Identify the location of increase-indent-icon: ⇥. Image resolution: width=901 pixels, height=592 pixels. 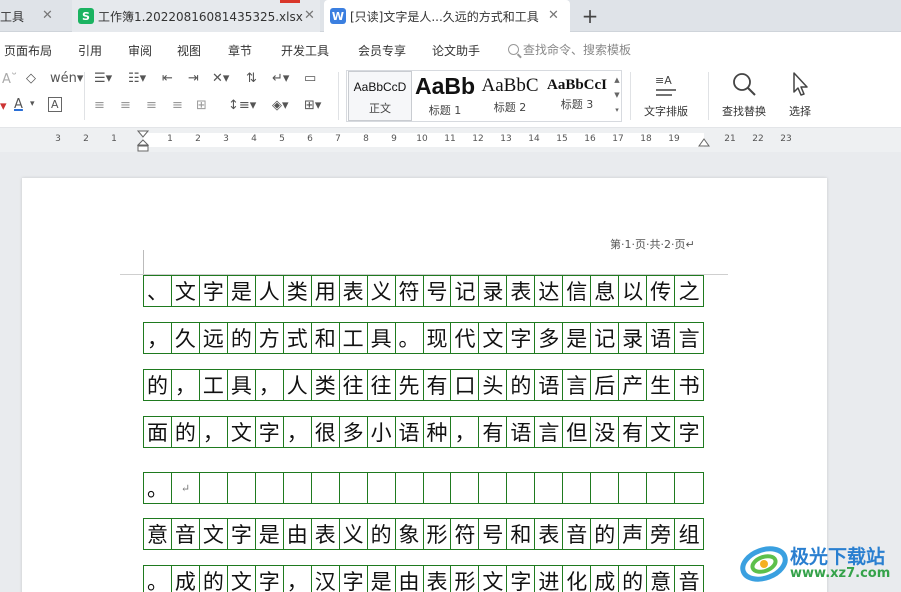
(193, 78).